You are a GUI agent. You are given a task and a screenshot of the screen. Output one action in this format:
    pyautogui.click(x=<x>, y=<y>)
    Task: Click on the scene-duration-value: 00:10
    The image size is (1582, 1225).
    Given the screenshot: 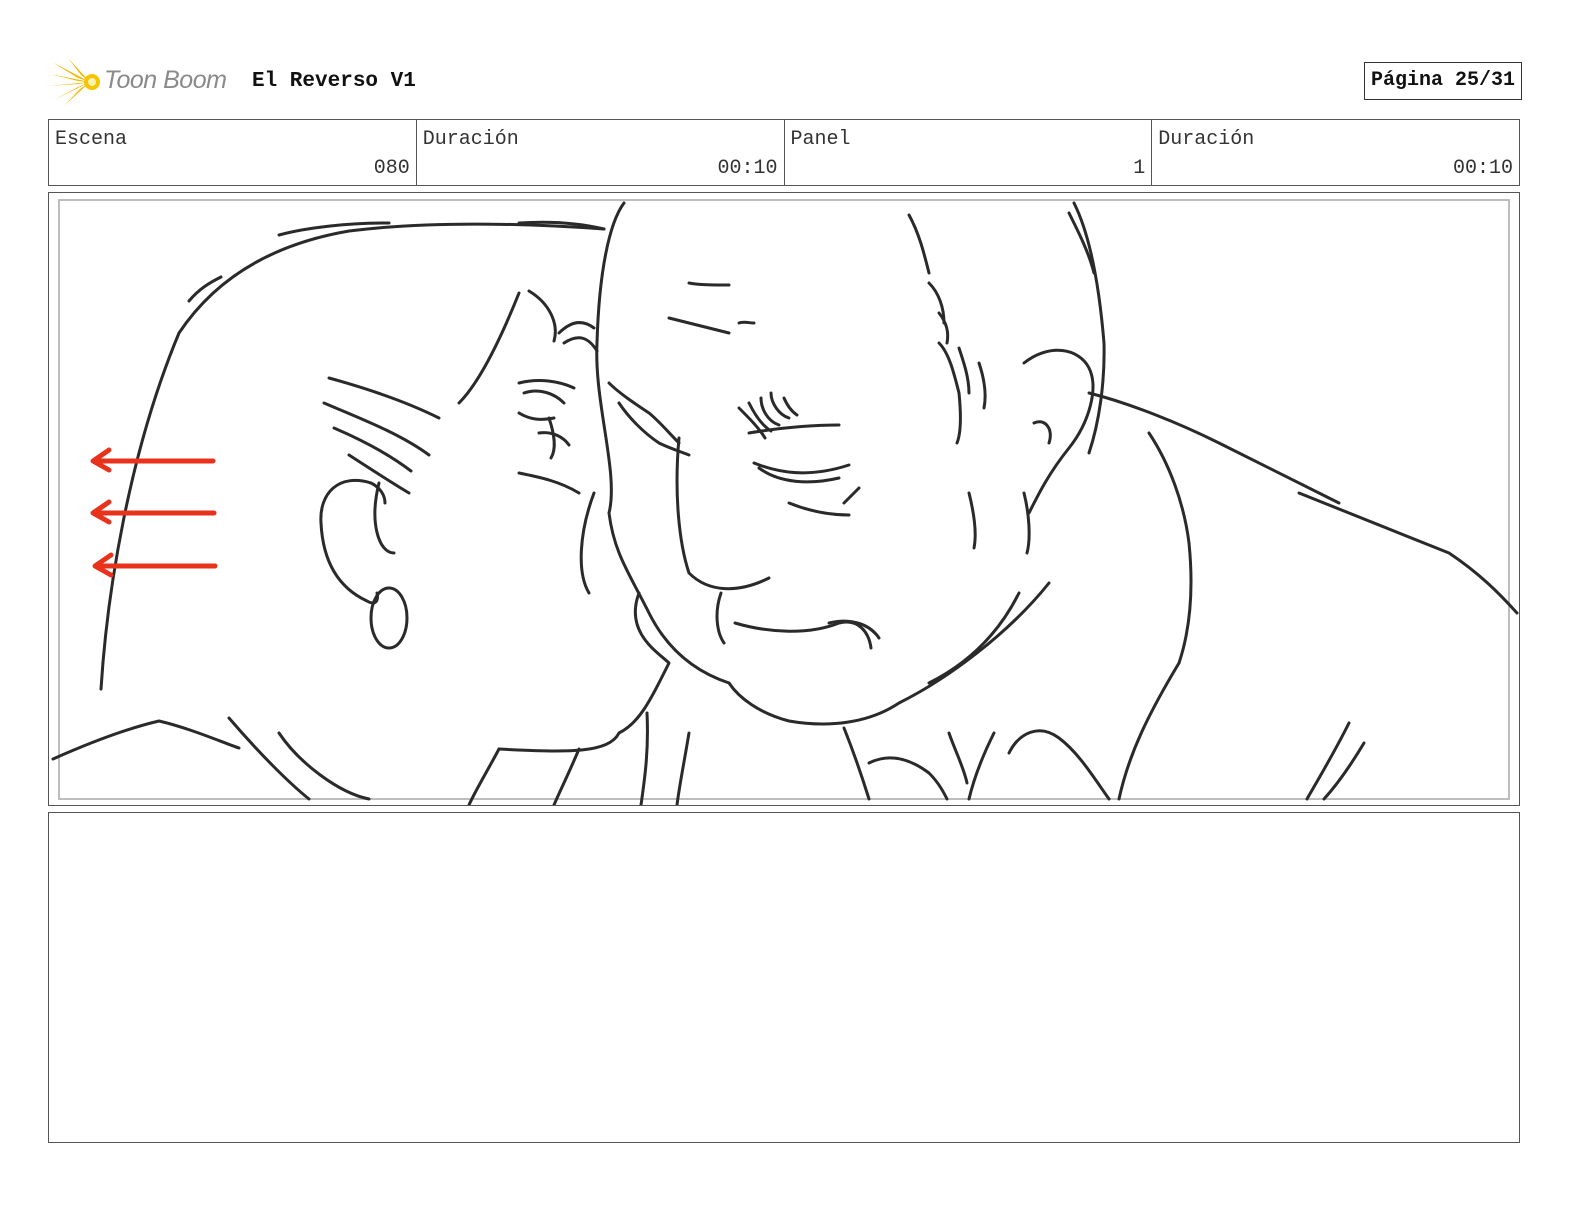 What is the action you would take?
    pyautogui.click(x=747, y=168)
    